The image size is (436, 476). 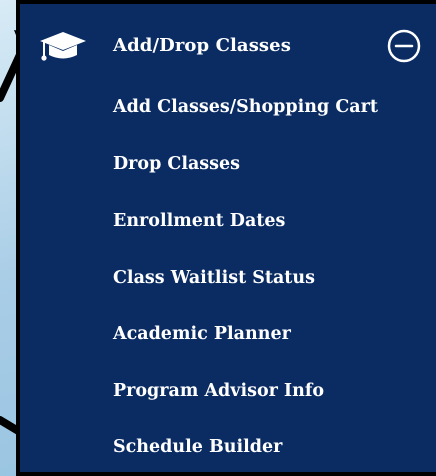 I want to click on menu-item-enrollment-dates: Enrollment Dates, so click(x=199, y=221).